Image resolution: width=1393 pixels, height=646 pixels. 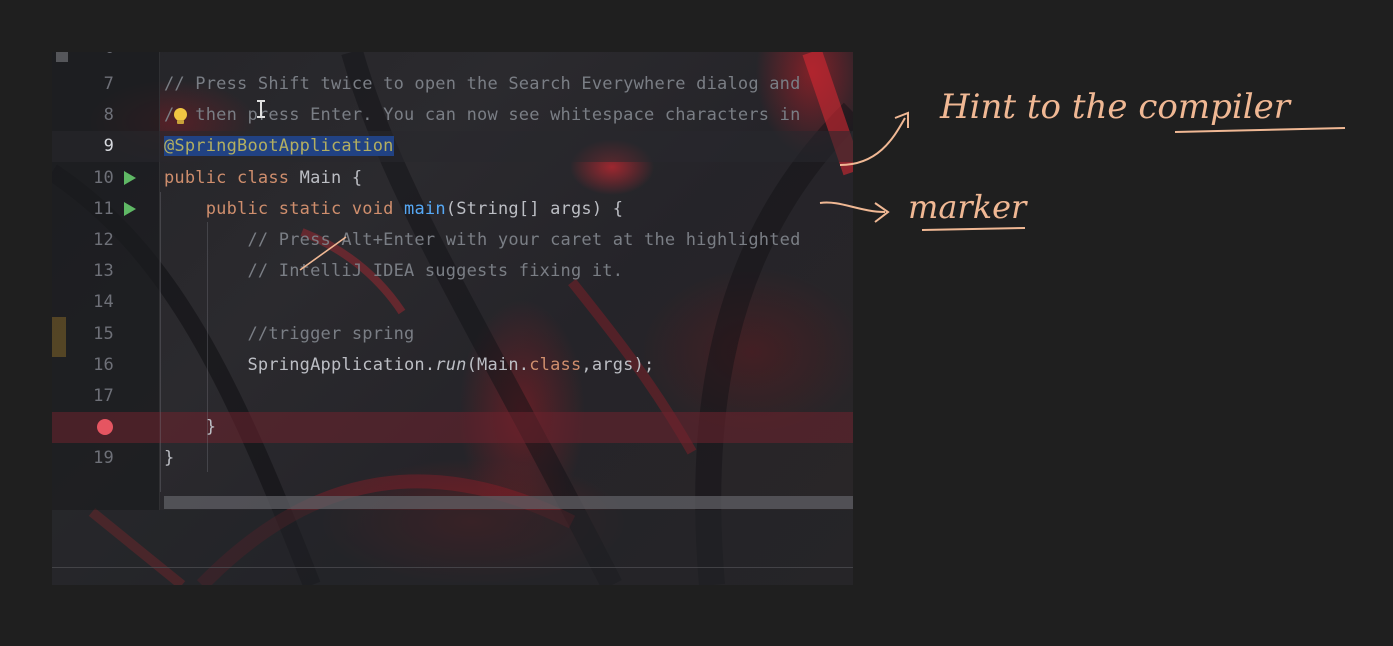 What do you see at coordinates (452, 334) in the screenshot?
I see `code-line: 15 //trigger spring` at bounding box center [452, 334].